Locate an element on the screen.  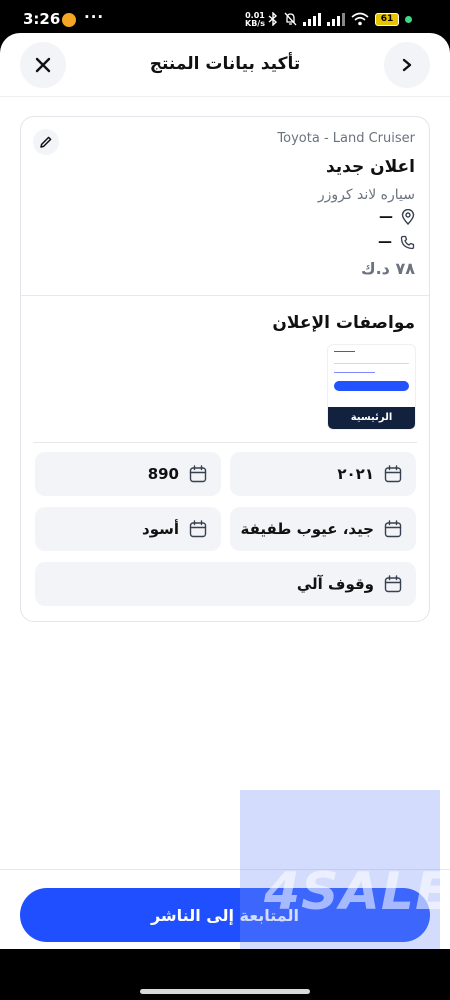
status-icons: 61 is located at coordinates (340, 19).